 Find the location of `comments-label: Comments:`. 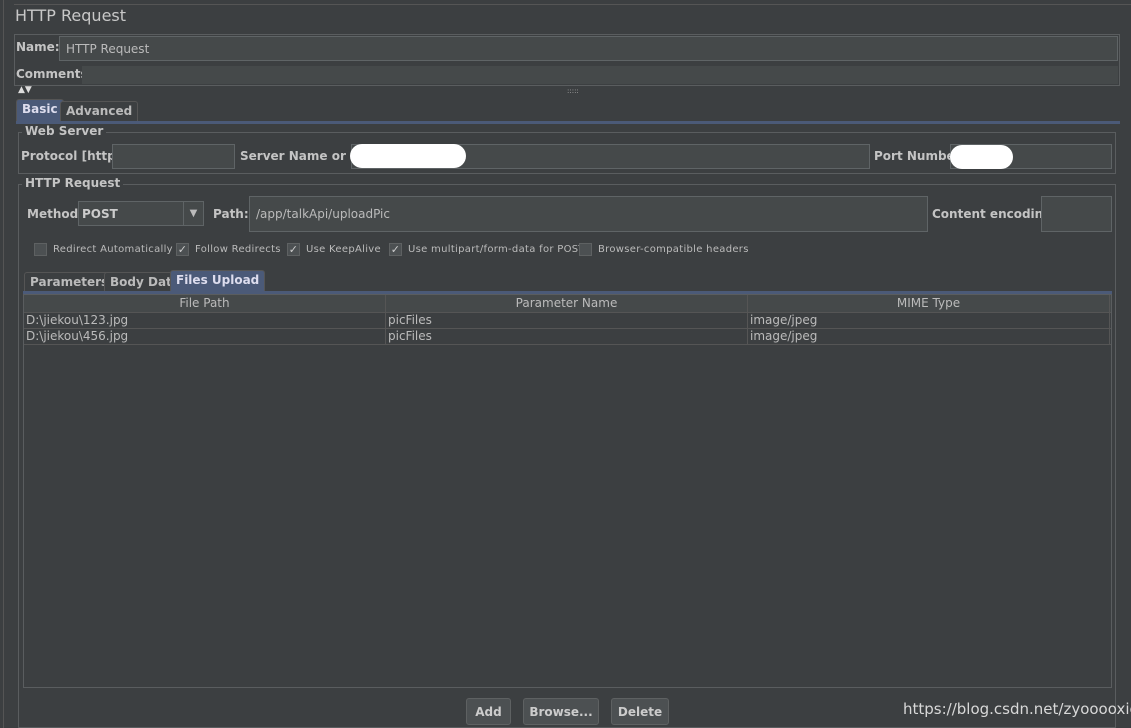

comments-label: Comments: is located at coordinates (54, 74).